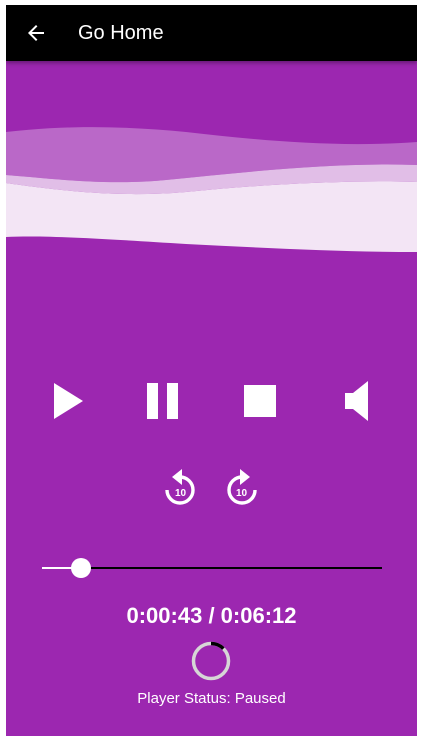  I want to click on page-title: Go Home, so click(121, 33).